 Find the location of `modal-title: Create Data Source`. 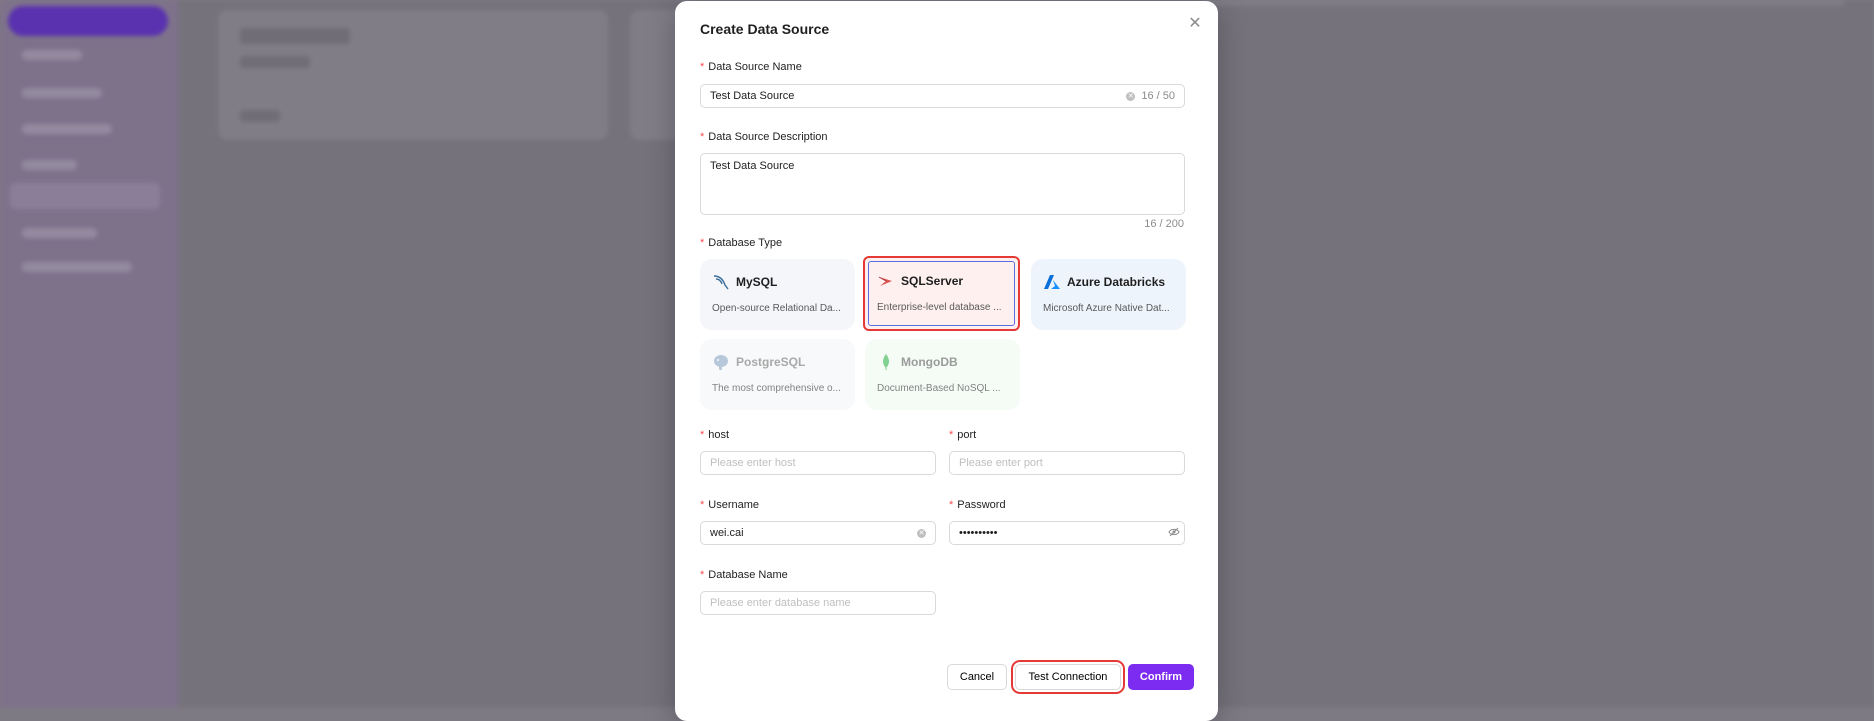

modal-title: Create Data Source is located at coordinates (765, 29).